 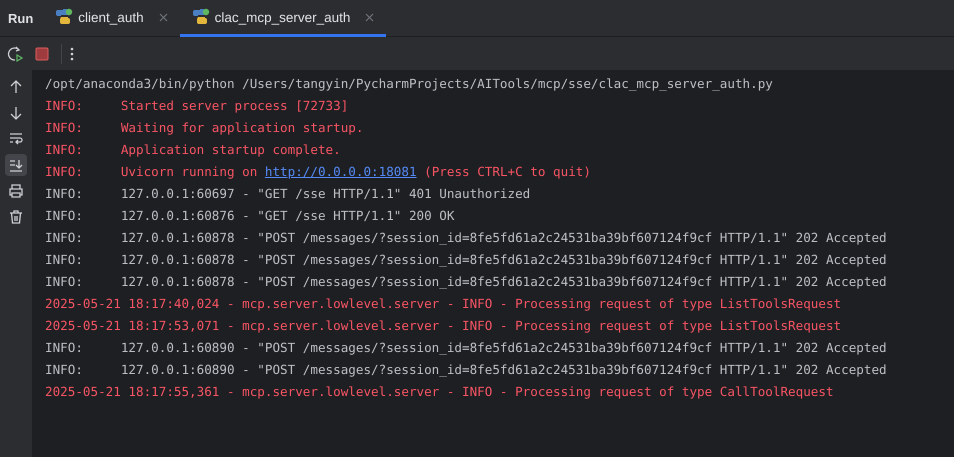 What do you see at coordinates (204, 128) in the screenshot?
I see `console-line: INFO: Waiting for application startup.` at bounding box center [204, 128].